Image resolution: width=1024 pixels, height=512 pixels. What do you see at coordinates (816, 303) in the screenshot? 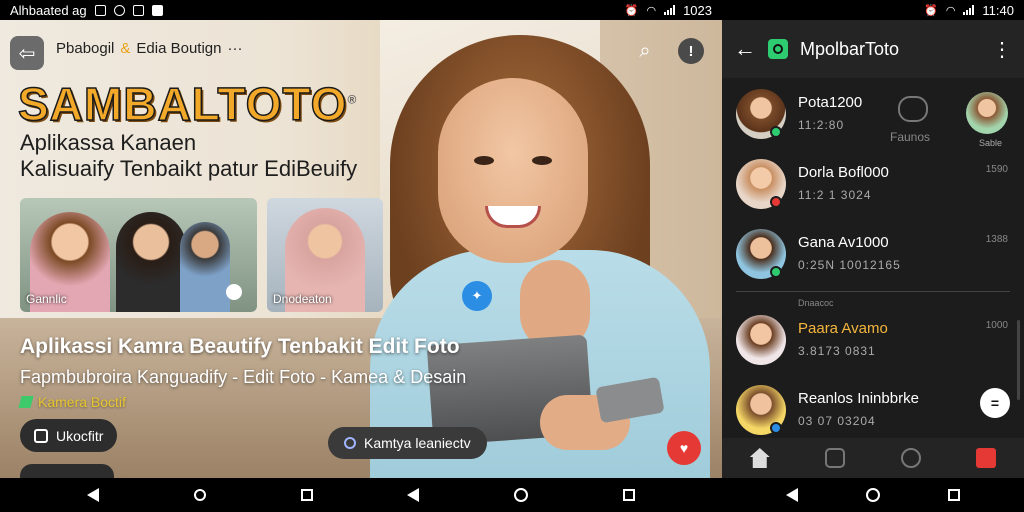
I see `section-label: Dnaacoc` at bounding box center [816, 303].